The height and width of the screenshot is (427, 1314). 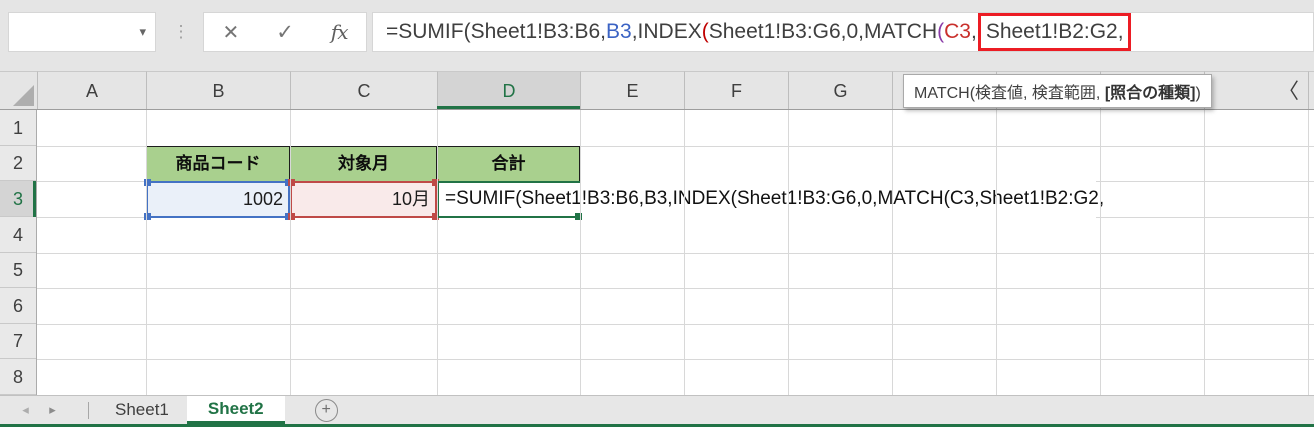 I want to click on sheet-tabs: Sheet1 Sheet2, so click(x=191, y=410).